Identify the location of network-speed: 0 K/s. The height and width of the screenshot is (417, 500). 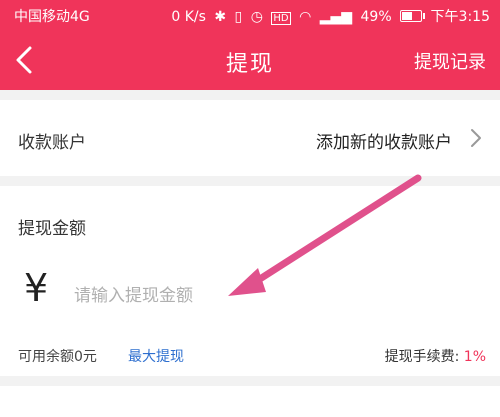
(188, 17).